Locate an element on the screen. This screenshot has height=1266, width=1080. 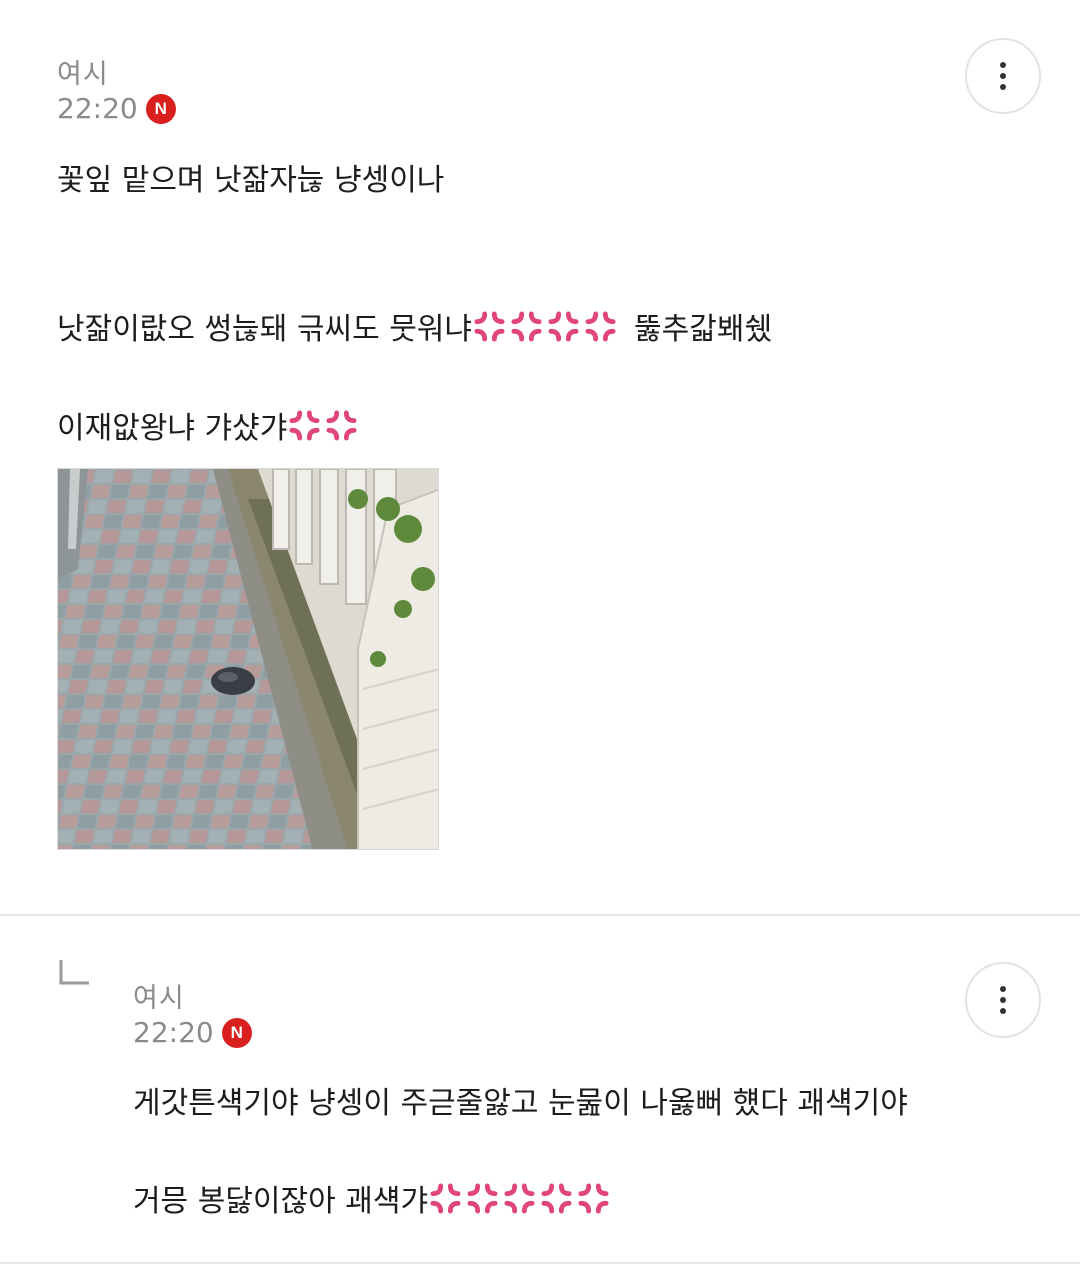
sidewalk-photo-image is located at coordinates (248, 659).